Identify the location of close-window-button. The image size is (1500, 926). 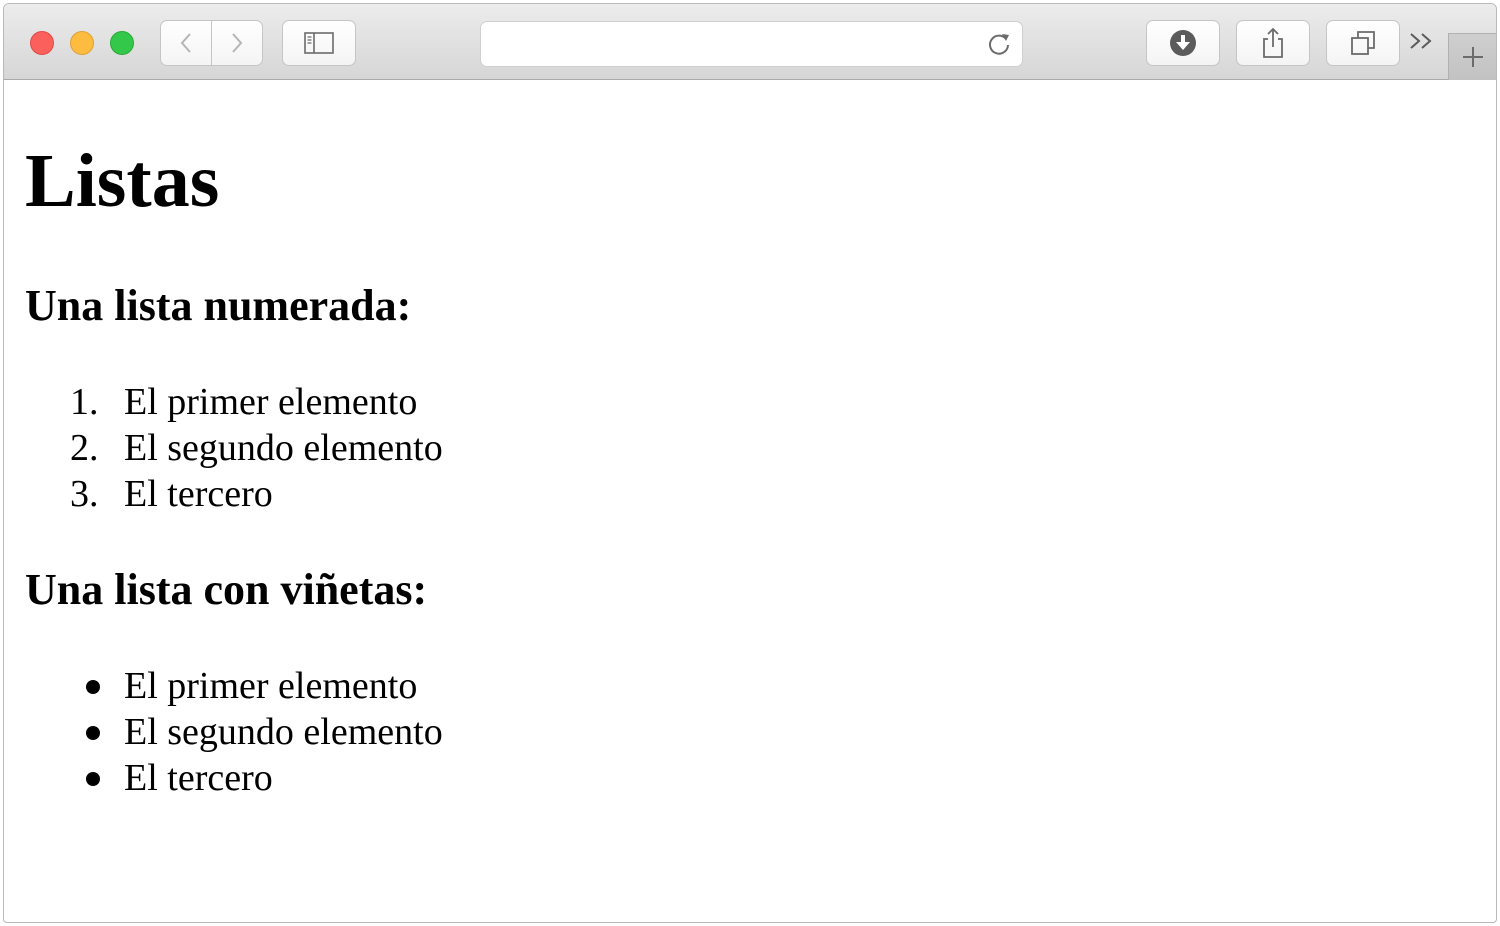
(42, 43).